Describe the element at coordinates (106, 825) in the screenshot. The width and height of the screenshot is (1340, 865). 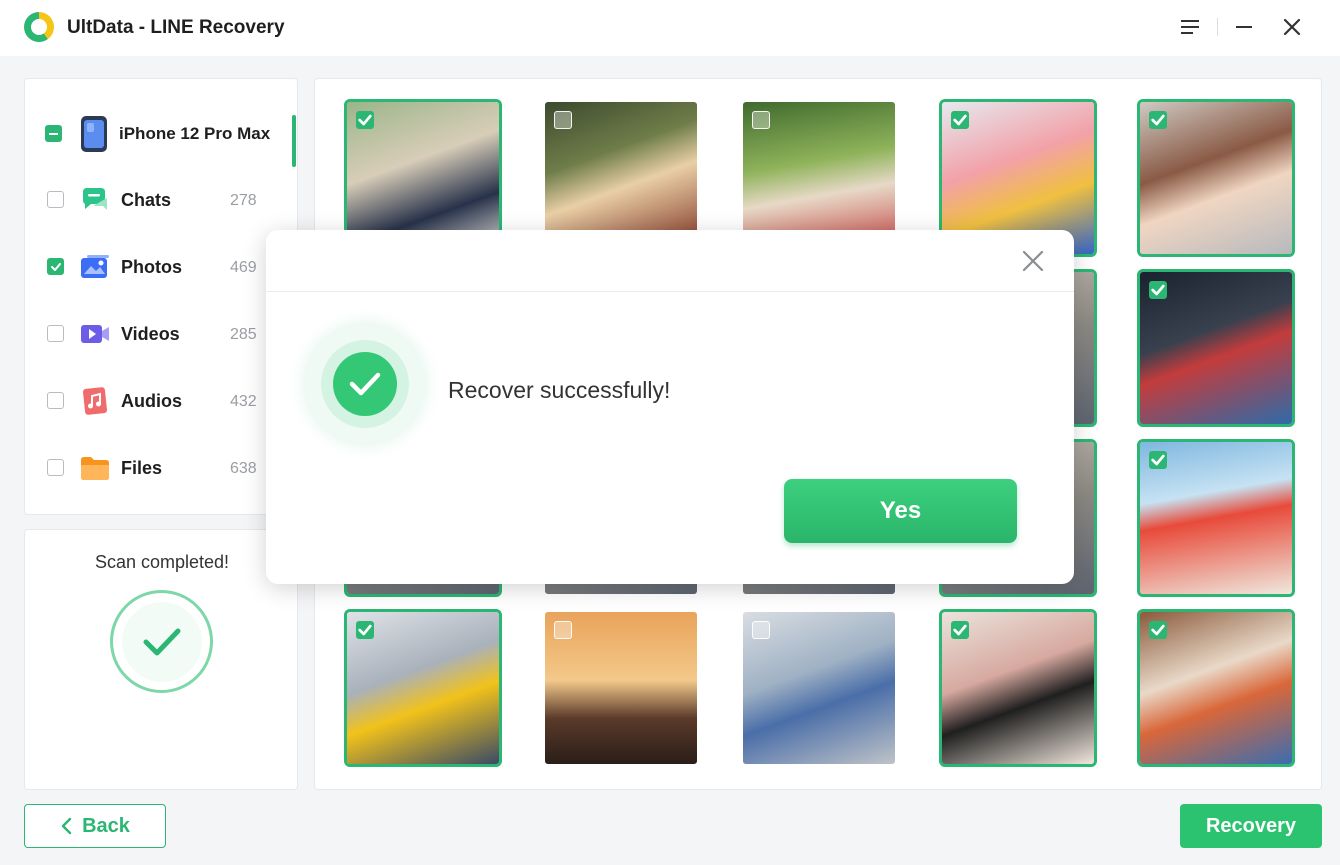
I see `back-label: Back` at that location.